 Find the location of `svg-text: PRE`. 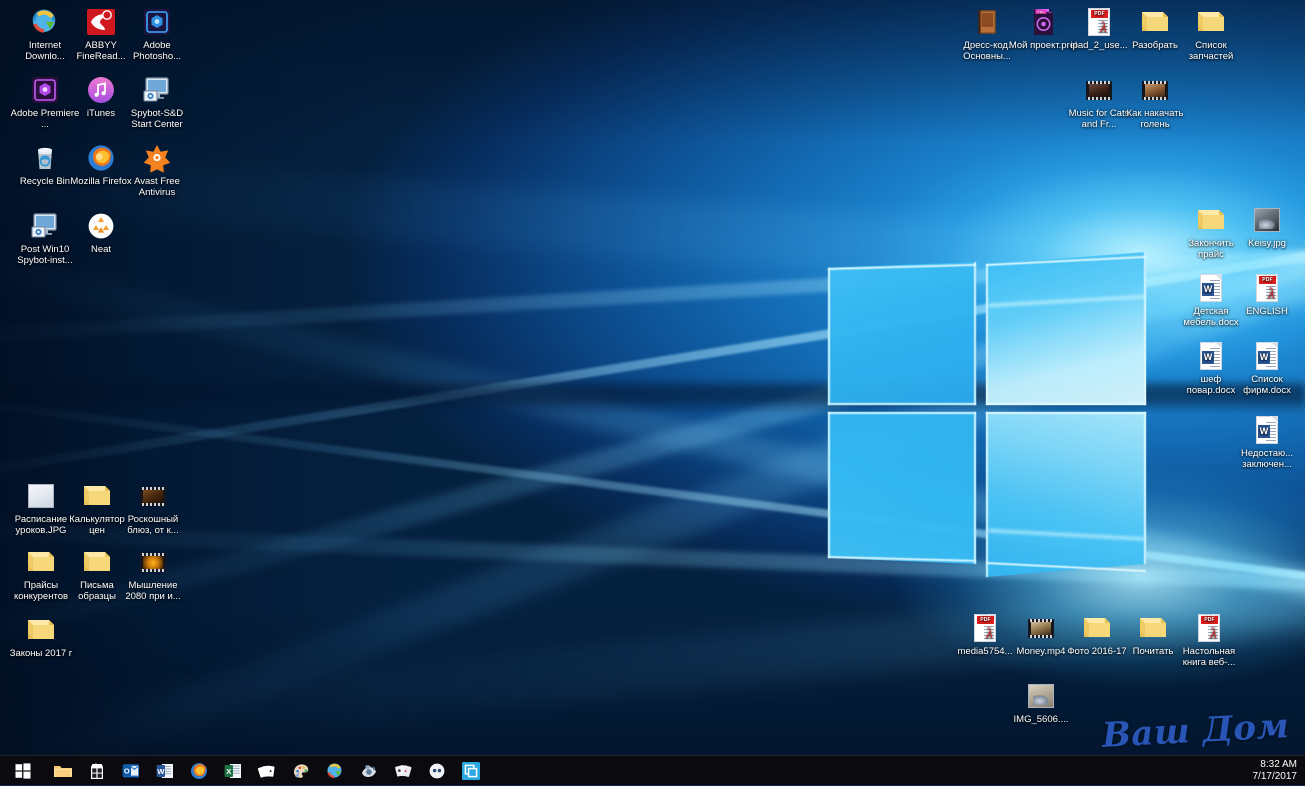

svg-text: PRE is located at coordinates (1042, 12).